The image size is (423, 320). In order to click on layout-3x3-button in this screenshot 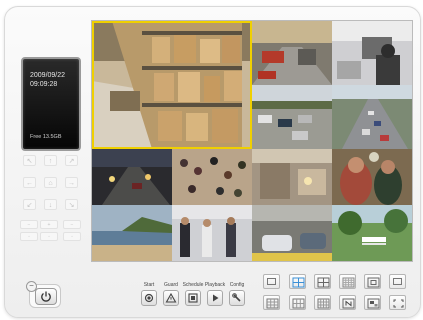, I will do `click(372, 281)`.